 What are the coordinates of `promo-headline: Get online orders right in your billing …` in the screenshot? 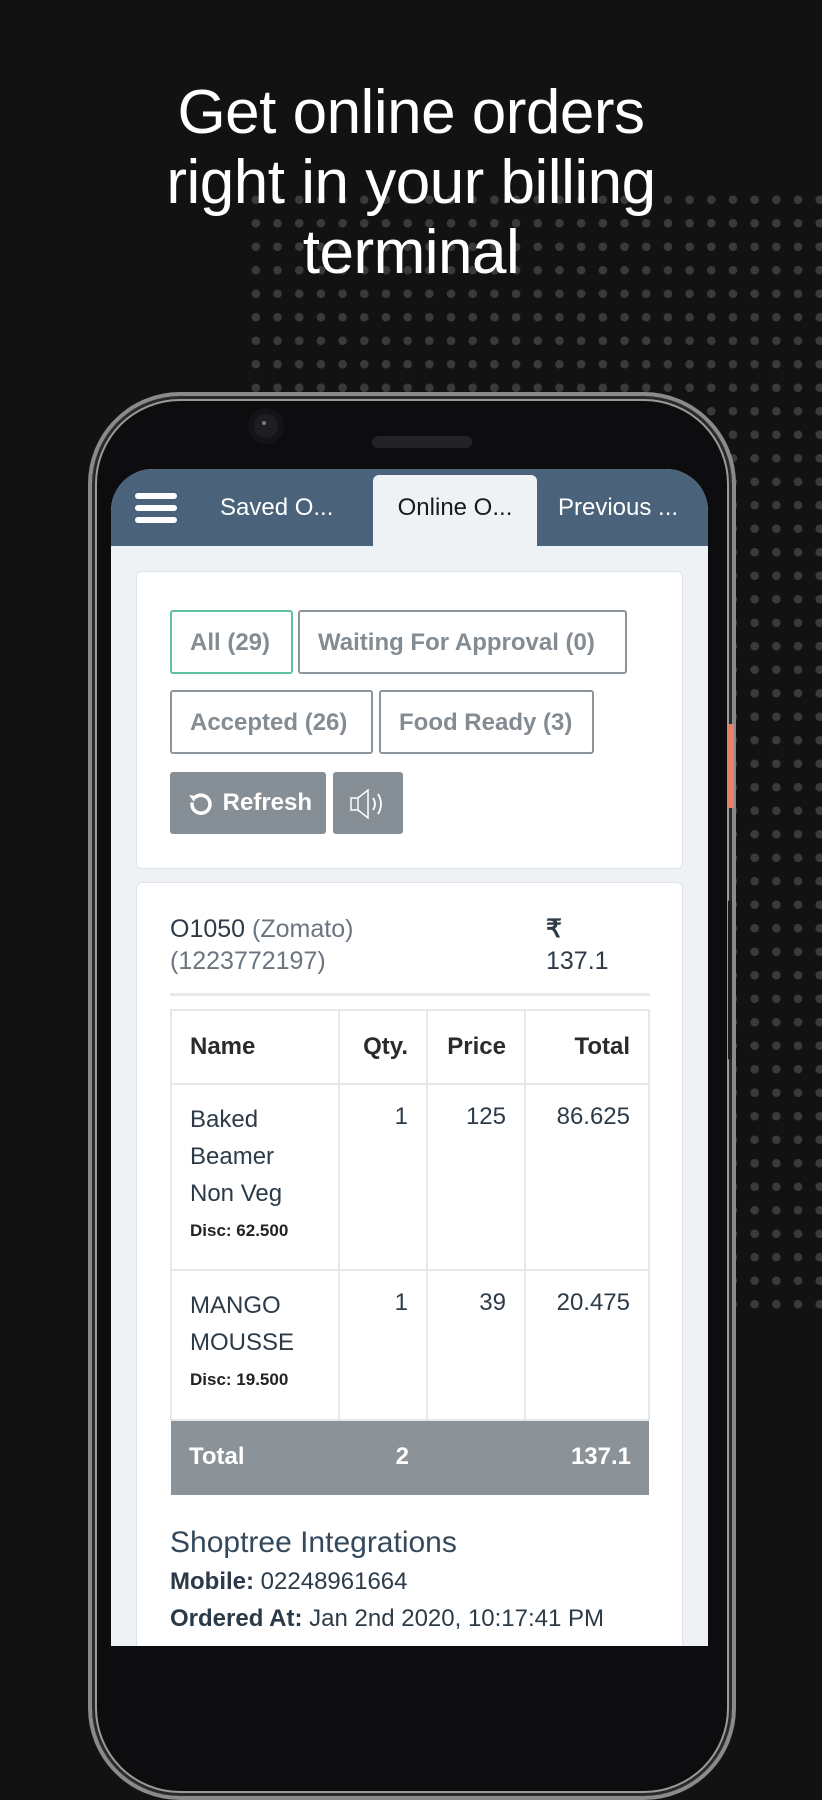 It's located at (411, 183).